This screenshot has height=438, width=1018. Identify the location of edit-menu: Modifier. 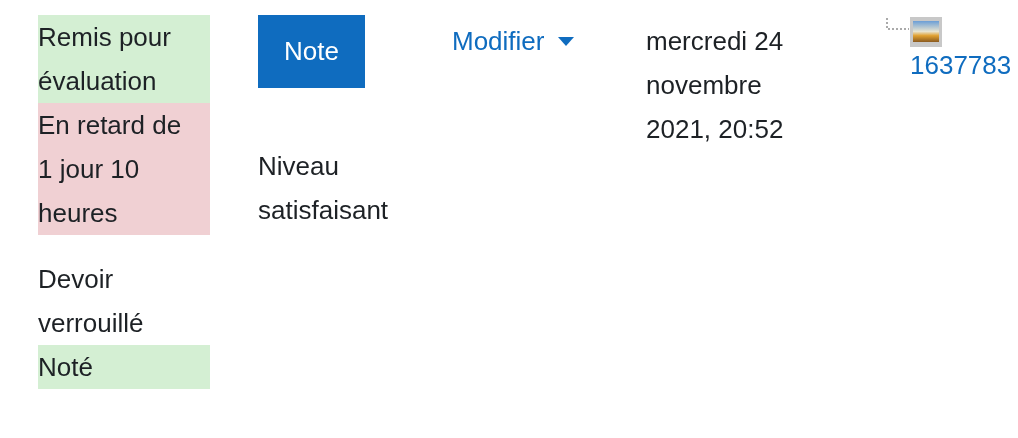
(513, 41).